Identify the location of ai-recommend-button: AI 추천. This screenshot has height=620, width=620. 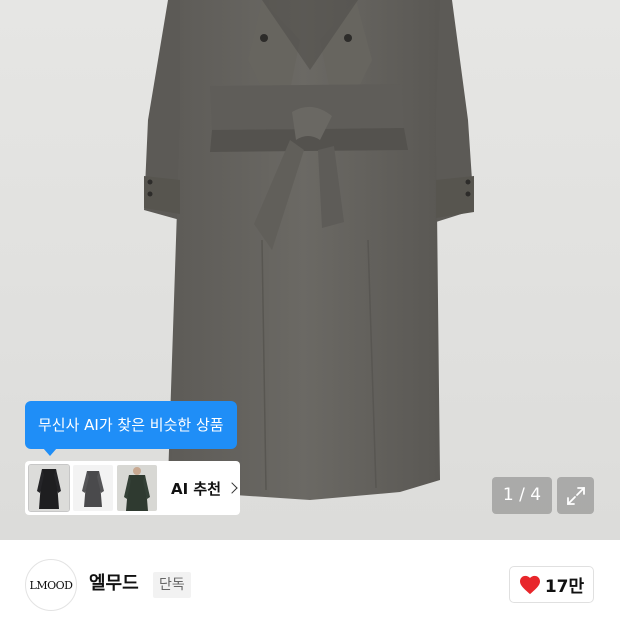
(132, 488).